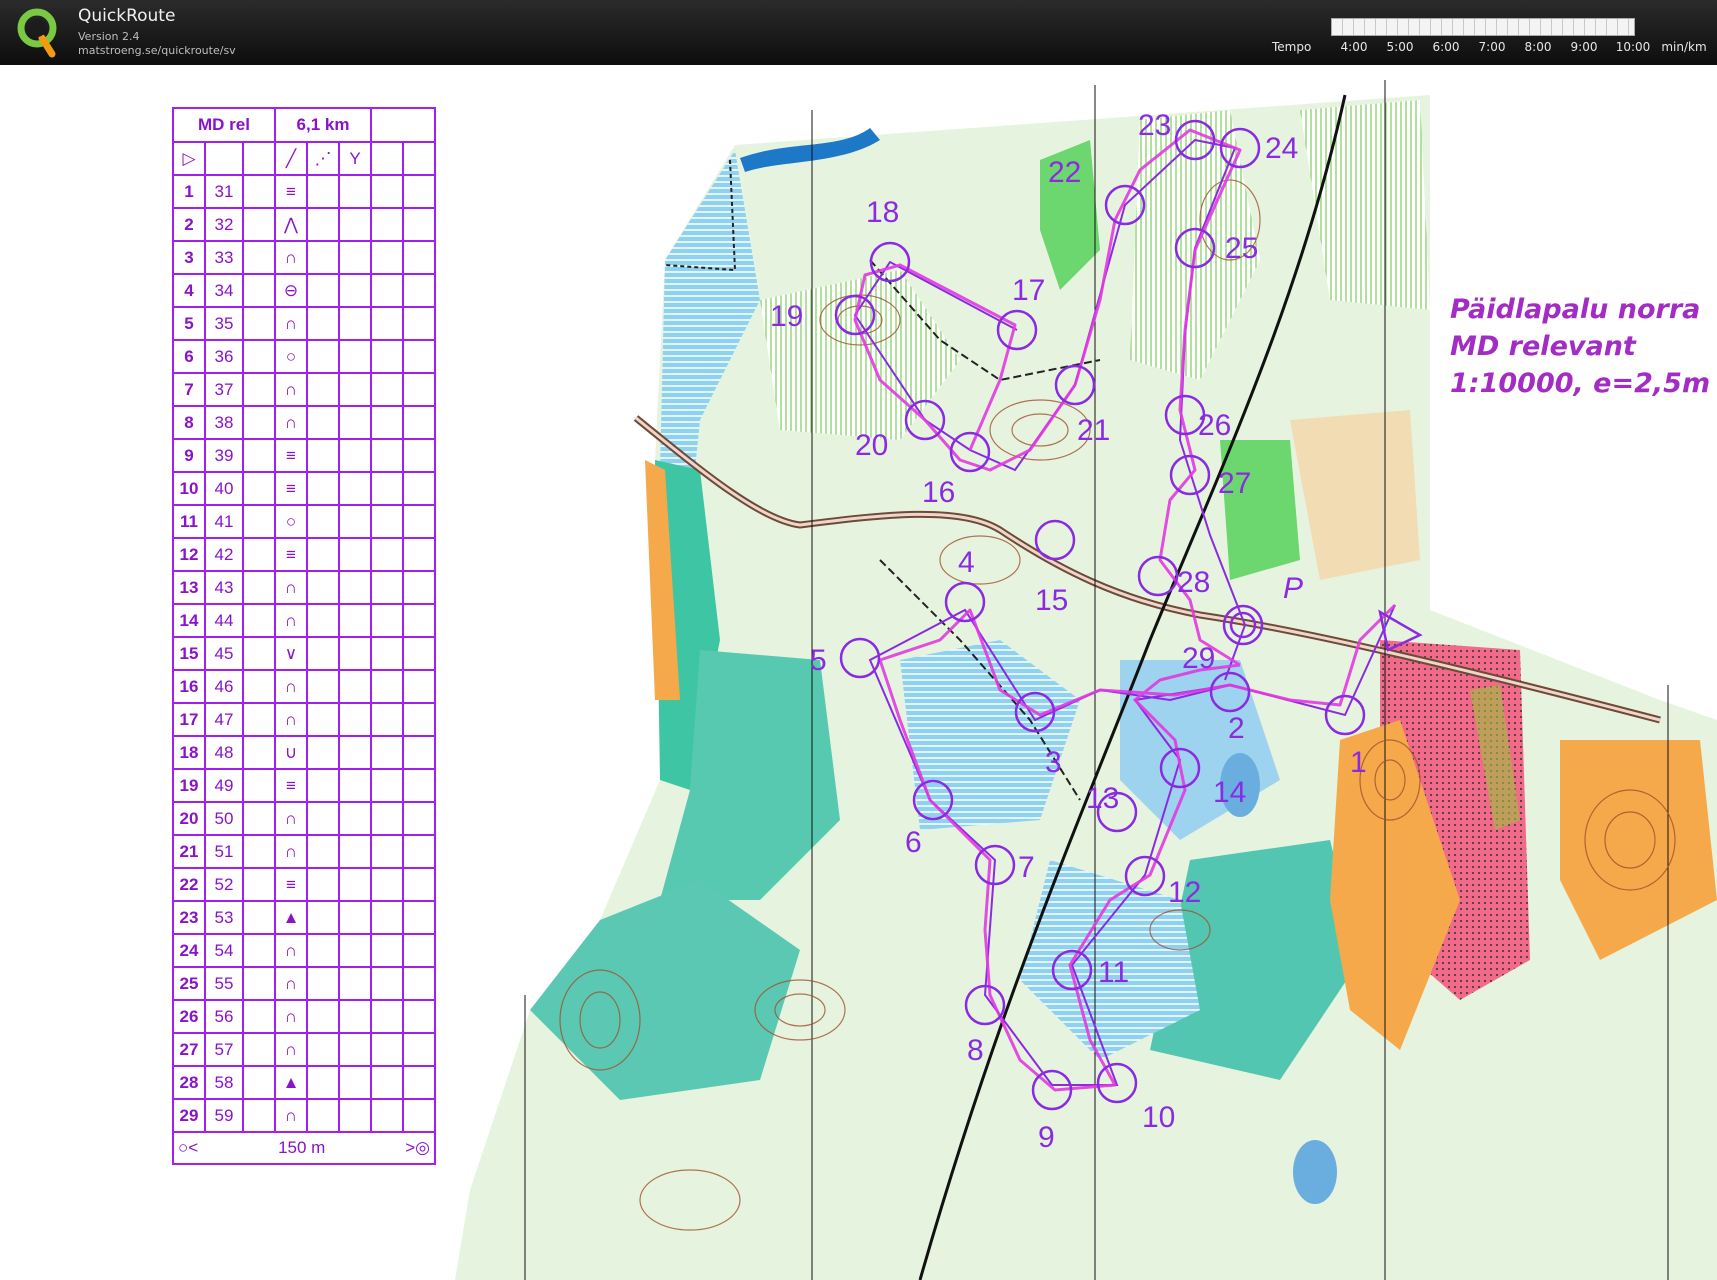  Describe the element at coordinates (1184, 892) in the screenshot. I see `control-number: 12` at that location.